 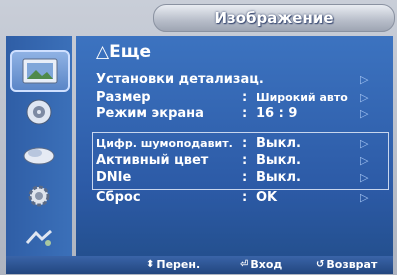 I want to click on row-label: Цифр. шумоподавит., so click(x=164, y=143).